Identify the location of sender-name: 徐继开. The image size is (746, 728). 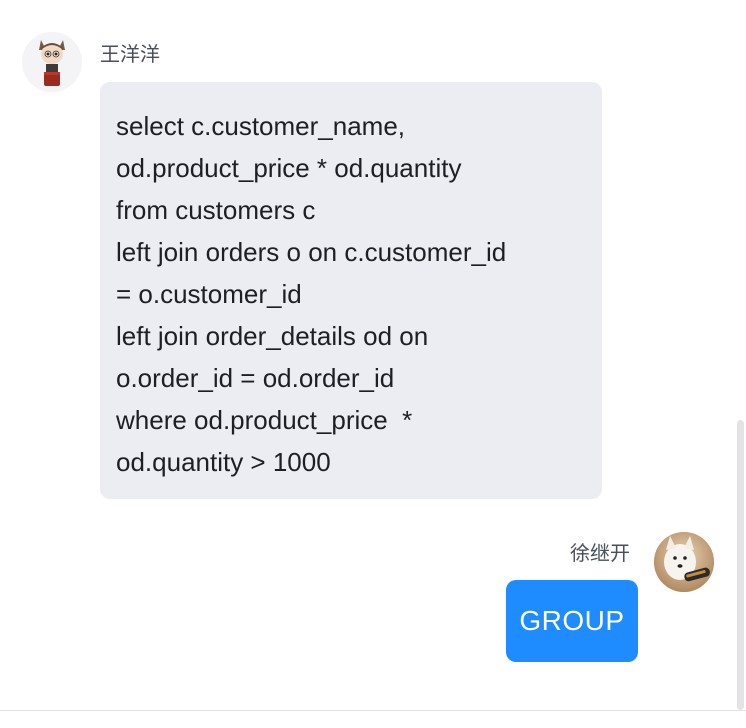
(600, 553).